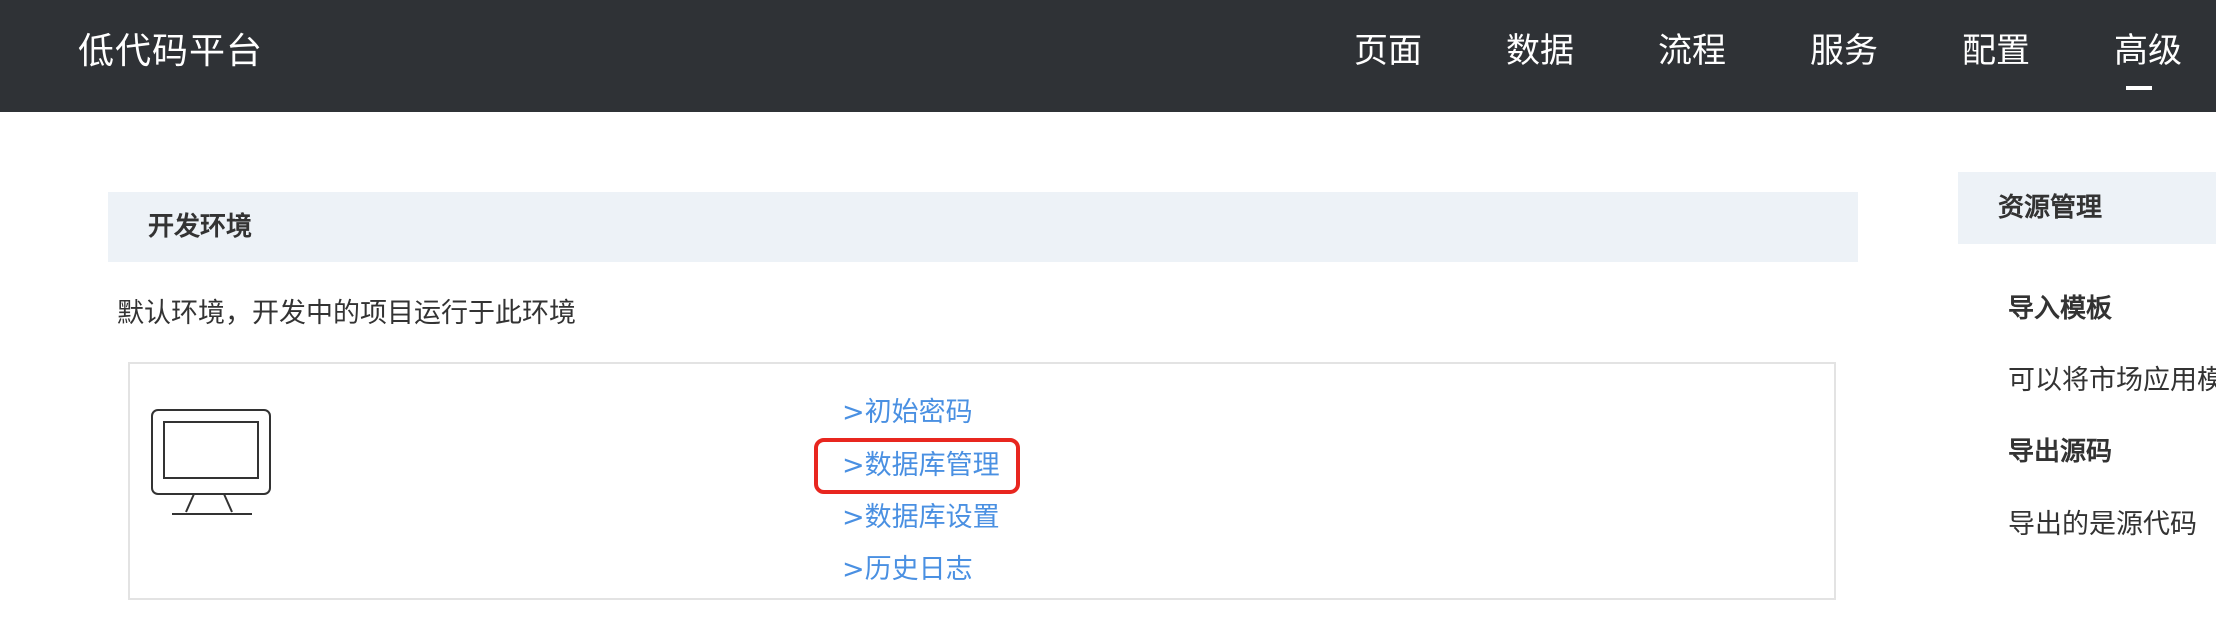 The height and width of the screenshot is (624, 2216). What do you see at coordinates (2060, 309) in the screenshot?
I see `import-template-heading: 导入模板` at bounding box center [2060, 309].